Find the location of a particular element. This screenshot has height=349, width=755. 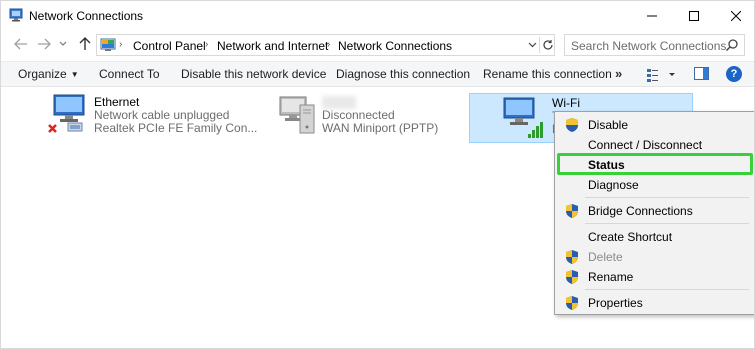

minimize-button is located at coordinates (652, 16).